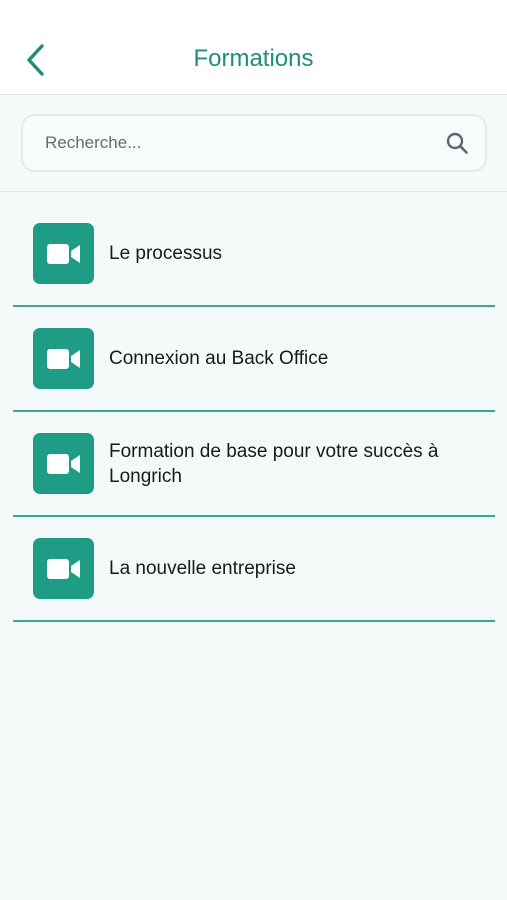 This screenshot has height=900, width=507. I want to click on list-item-label: La nouvelle entreprise, so click(202, 568).